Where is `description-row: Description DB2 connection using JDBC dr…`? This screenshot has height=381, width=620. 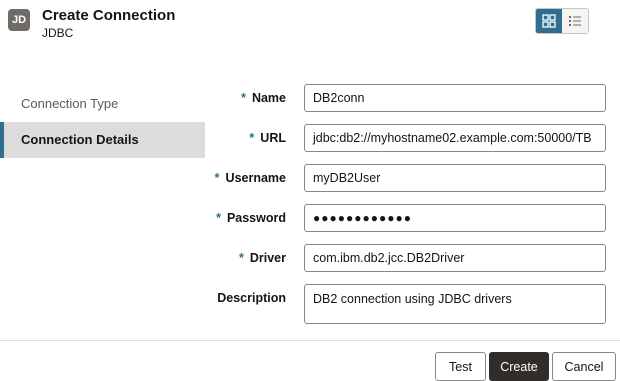 description-row: Description DB2 connection using JDBC dr… is located at coordinates (412, 305).